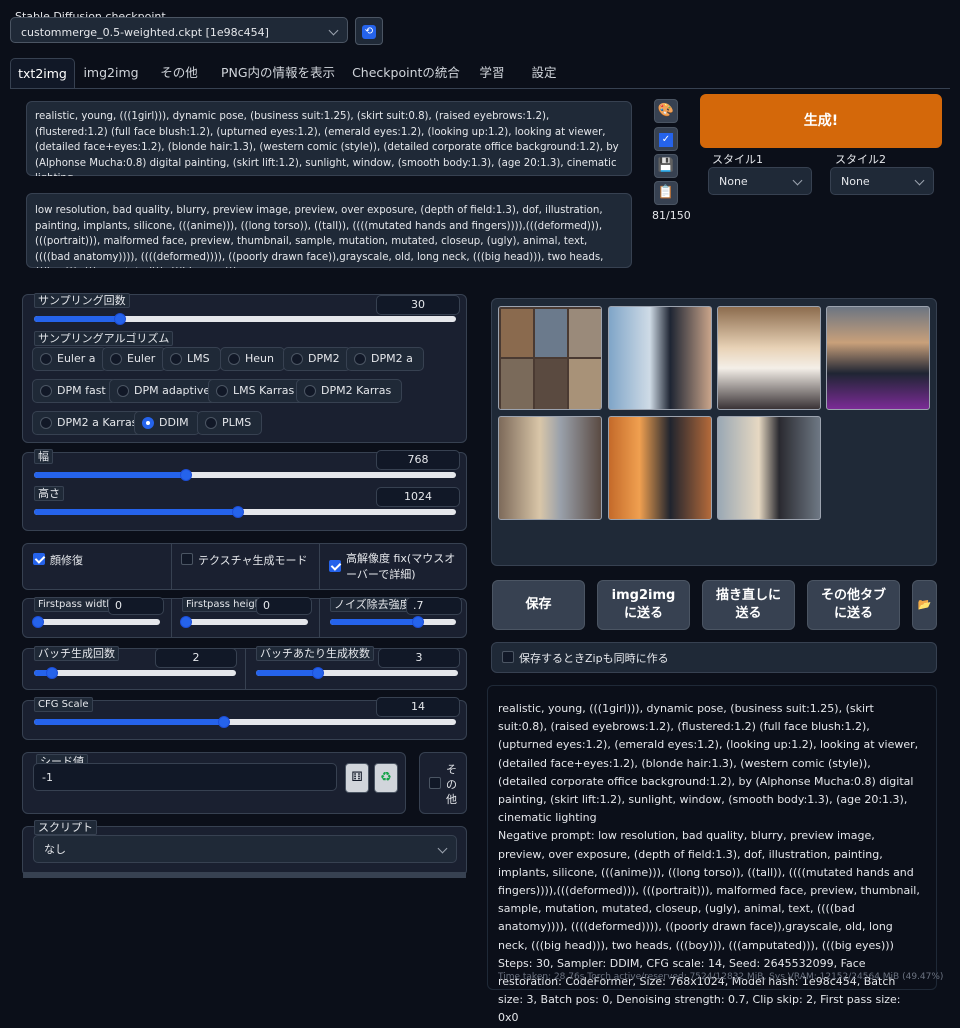 The height and width of the screenshot is (1028, 960). Describe the element at coordinates (252, 359) in the screenshot. I see `sampler-option-heun: Heun` at that location.